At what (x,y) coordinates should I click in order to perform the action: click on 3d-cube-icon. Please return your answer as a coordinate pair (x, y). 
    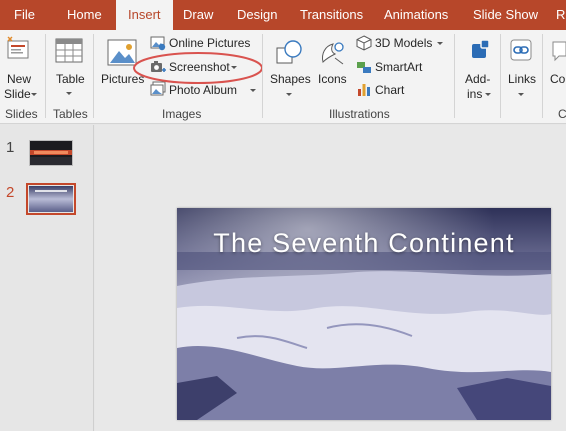
    Looking at the image, I should click on (364, 43).